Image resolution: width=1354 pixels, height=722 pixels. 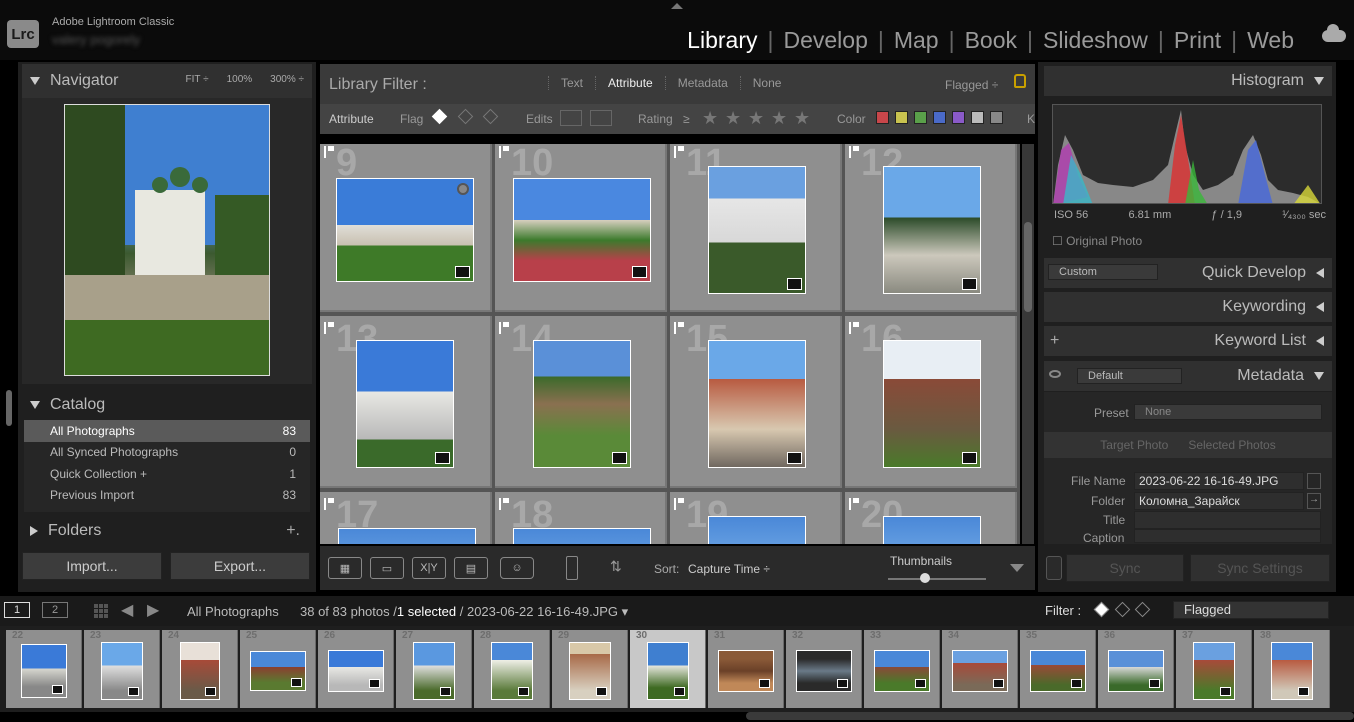 What do you see at coordinates (722, 40) in the screenshot?
I see `module-library: Library` at bounding box center [722, 40].